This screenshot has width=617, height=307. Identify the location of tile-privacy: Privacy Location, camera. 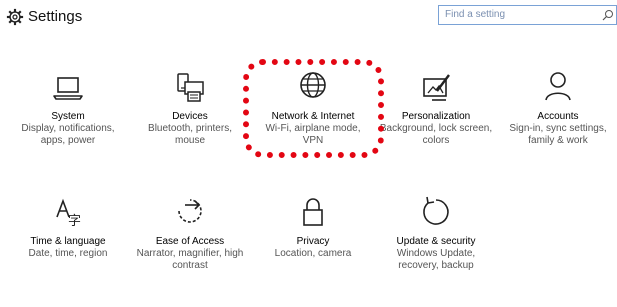
(313, 251).